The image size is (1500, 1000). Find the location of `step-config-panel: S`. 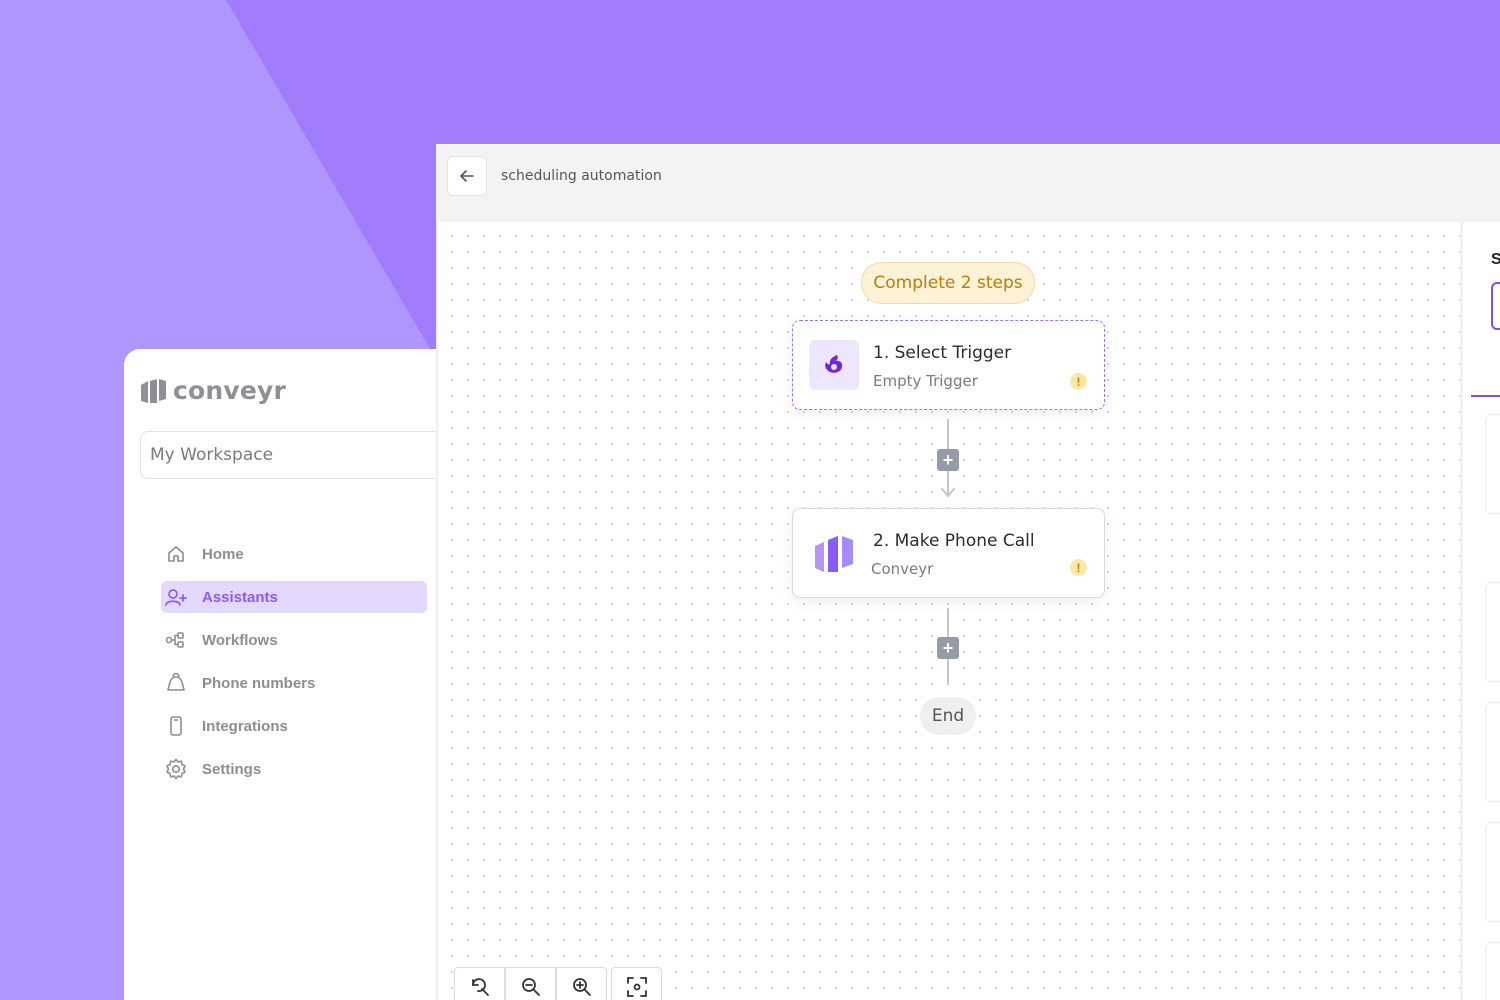

step-config-panel: S is located at coordinates (1481, 611).